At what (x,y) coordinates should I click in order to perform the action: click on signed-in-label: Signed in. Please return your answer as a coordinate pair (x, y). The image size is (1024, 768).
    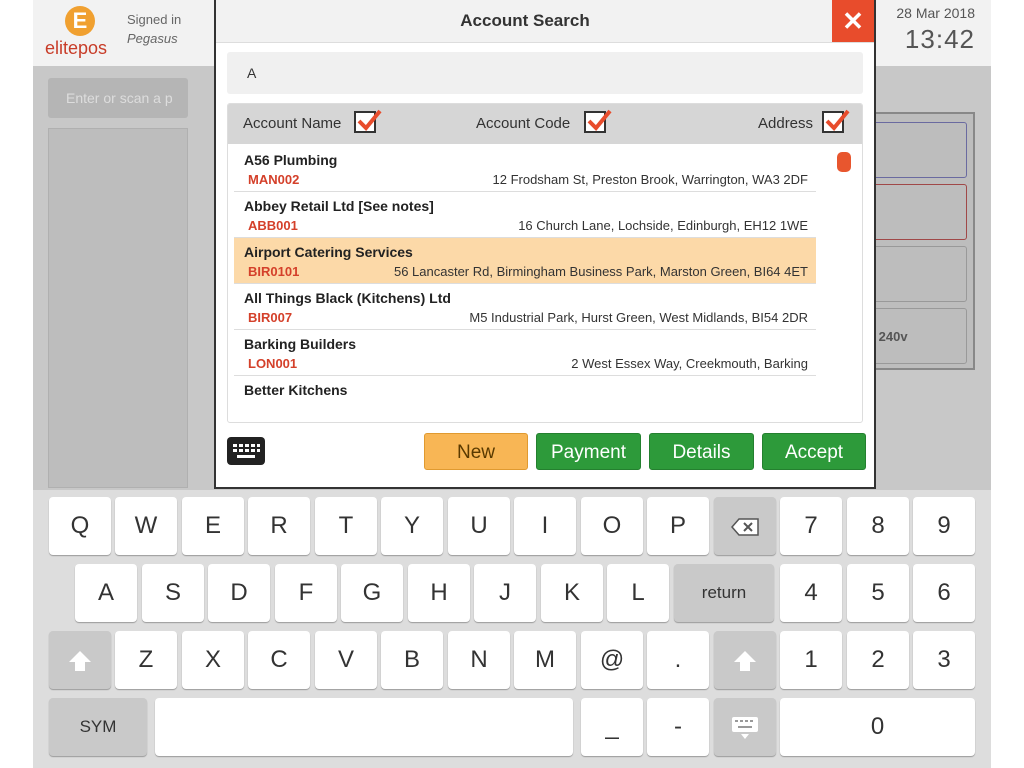
    Looking at the image, I should click on (154, 19).